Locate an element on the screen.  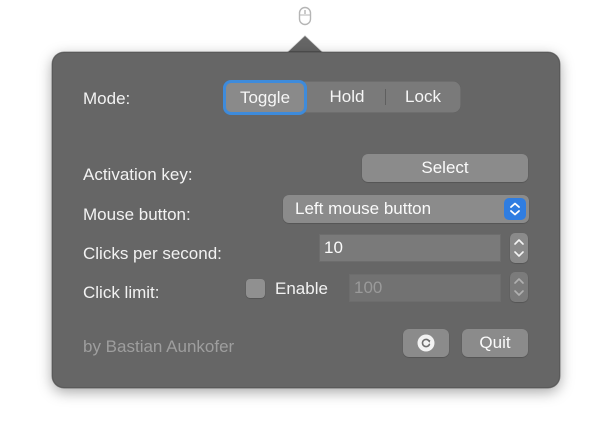
clicks-per-second-field: 10 is located at coordinates (410, 248).